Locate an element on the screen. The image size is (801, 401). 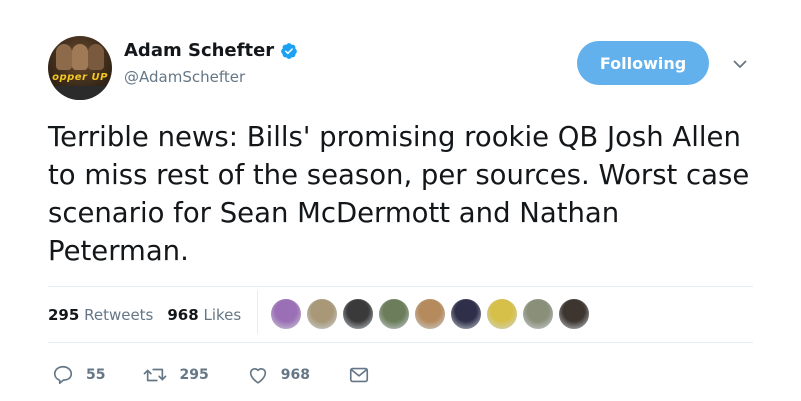
retweet-icon is located at coordinates (155, 375).